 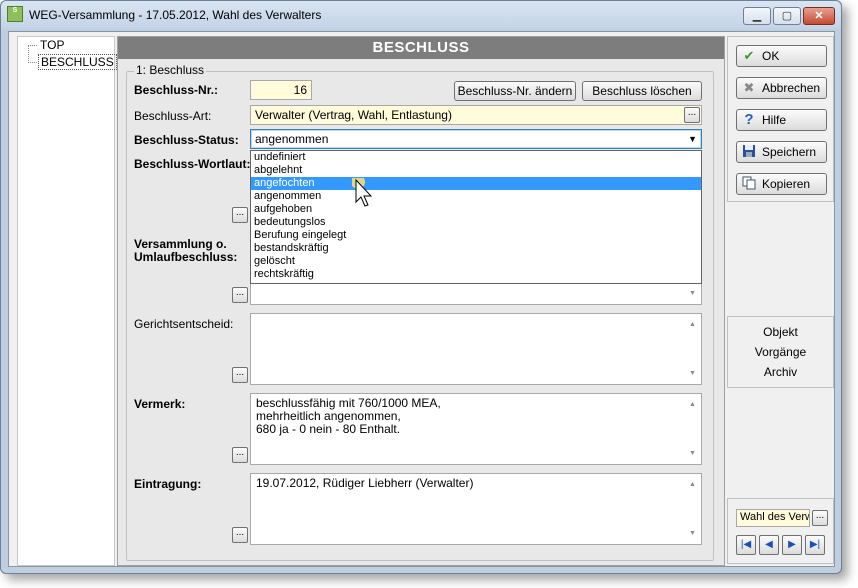 What do you see at coordinates (15, 14) in the screenshot?
I see `app-icon: S` at bounding box center [15, 14].